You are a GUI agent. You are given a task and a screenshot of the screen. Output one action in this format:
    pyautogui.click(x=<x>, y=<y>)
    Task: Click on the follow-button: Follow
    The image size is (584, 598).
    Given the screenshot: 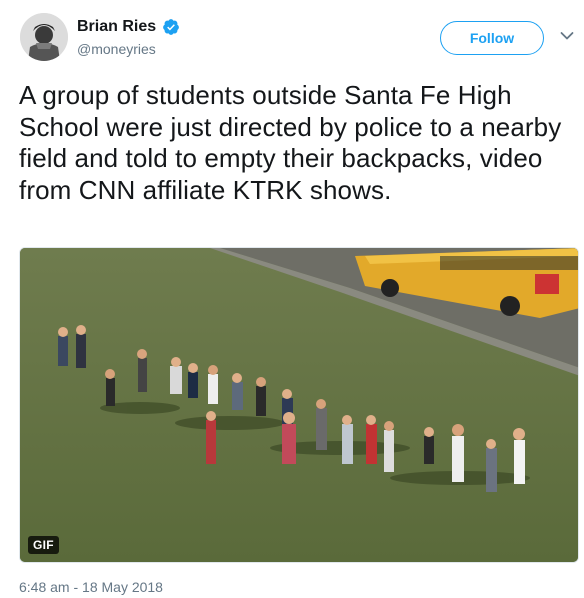 What is the action you would take?
    pyautogui.click(x=492, y=38)
    